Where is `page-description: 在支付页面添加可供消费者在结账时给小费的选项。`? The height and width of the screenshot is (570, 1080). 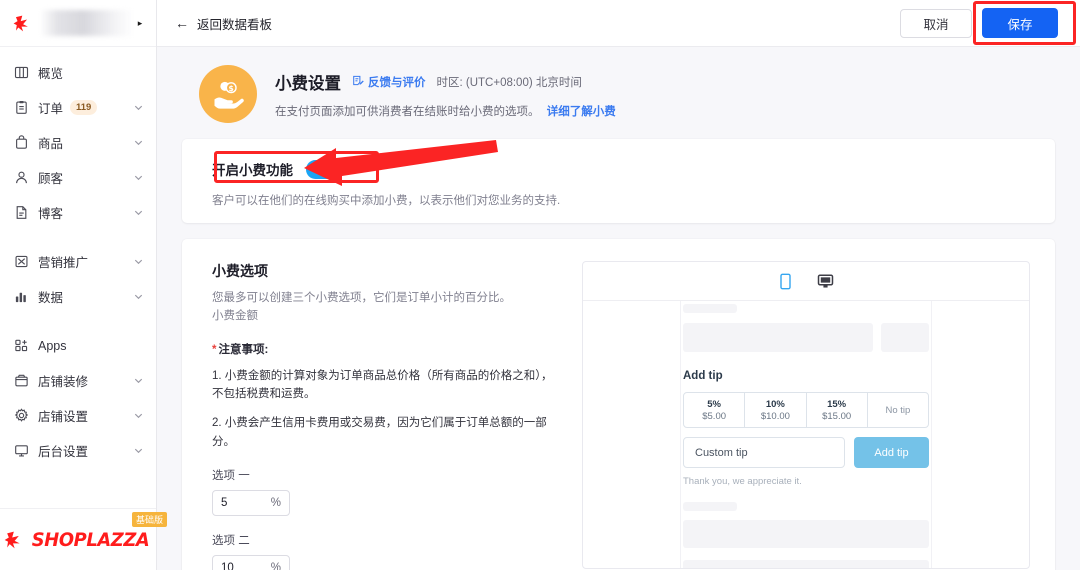
page-description: 在支付页面添加可供消费者在结账时给小费的选项。 is located at coordinates (407, 112).